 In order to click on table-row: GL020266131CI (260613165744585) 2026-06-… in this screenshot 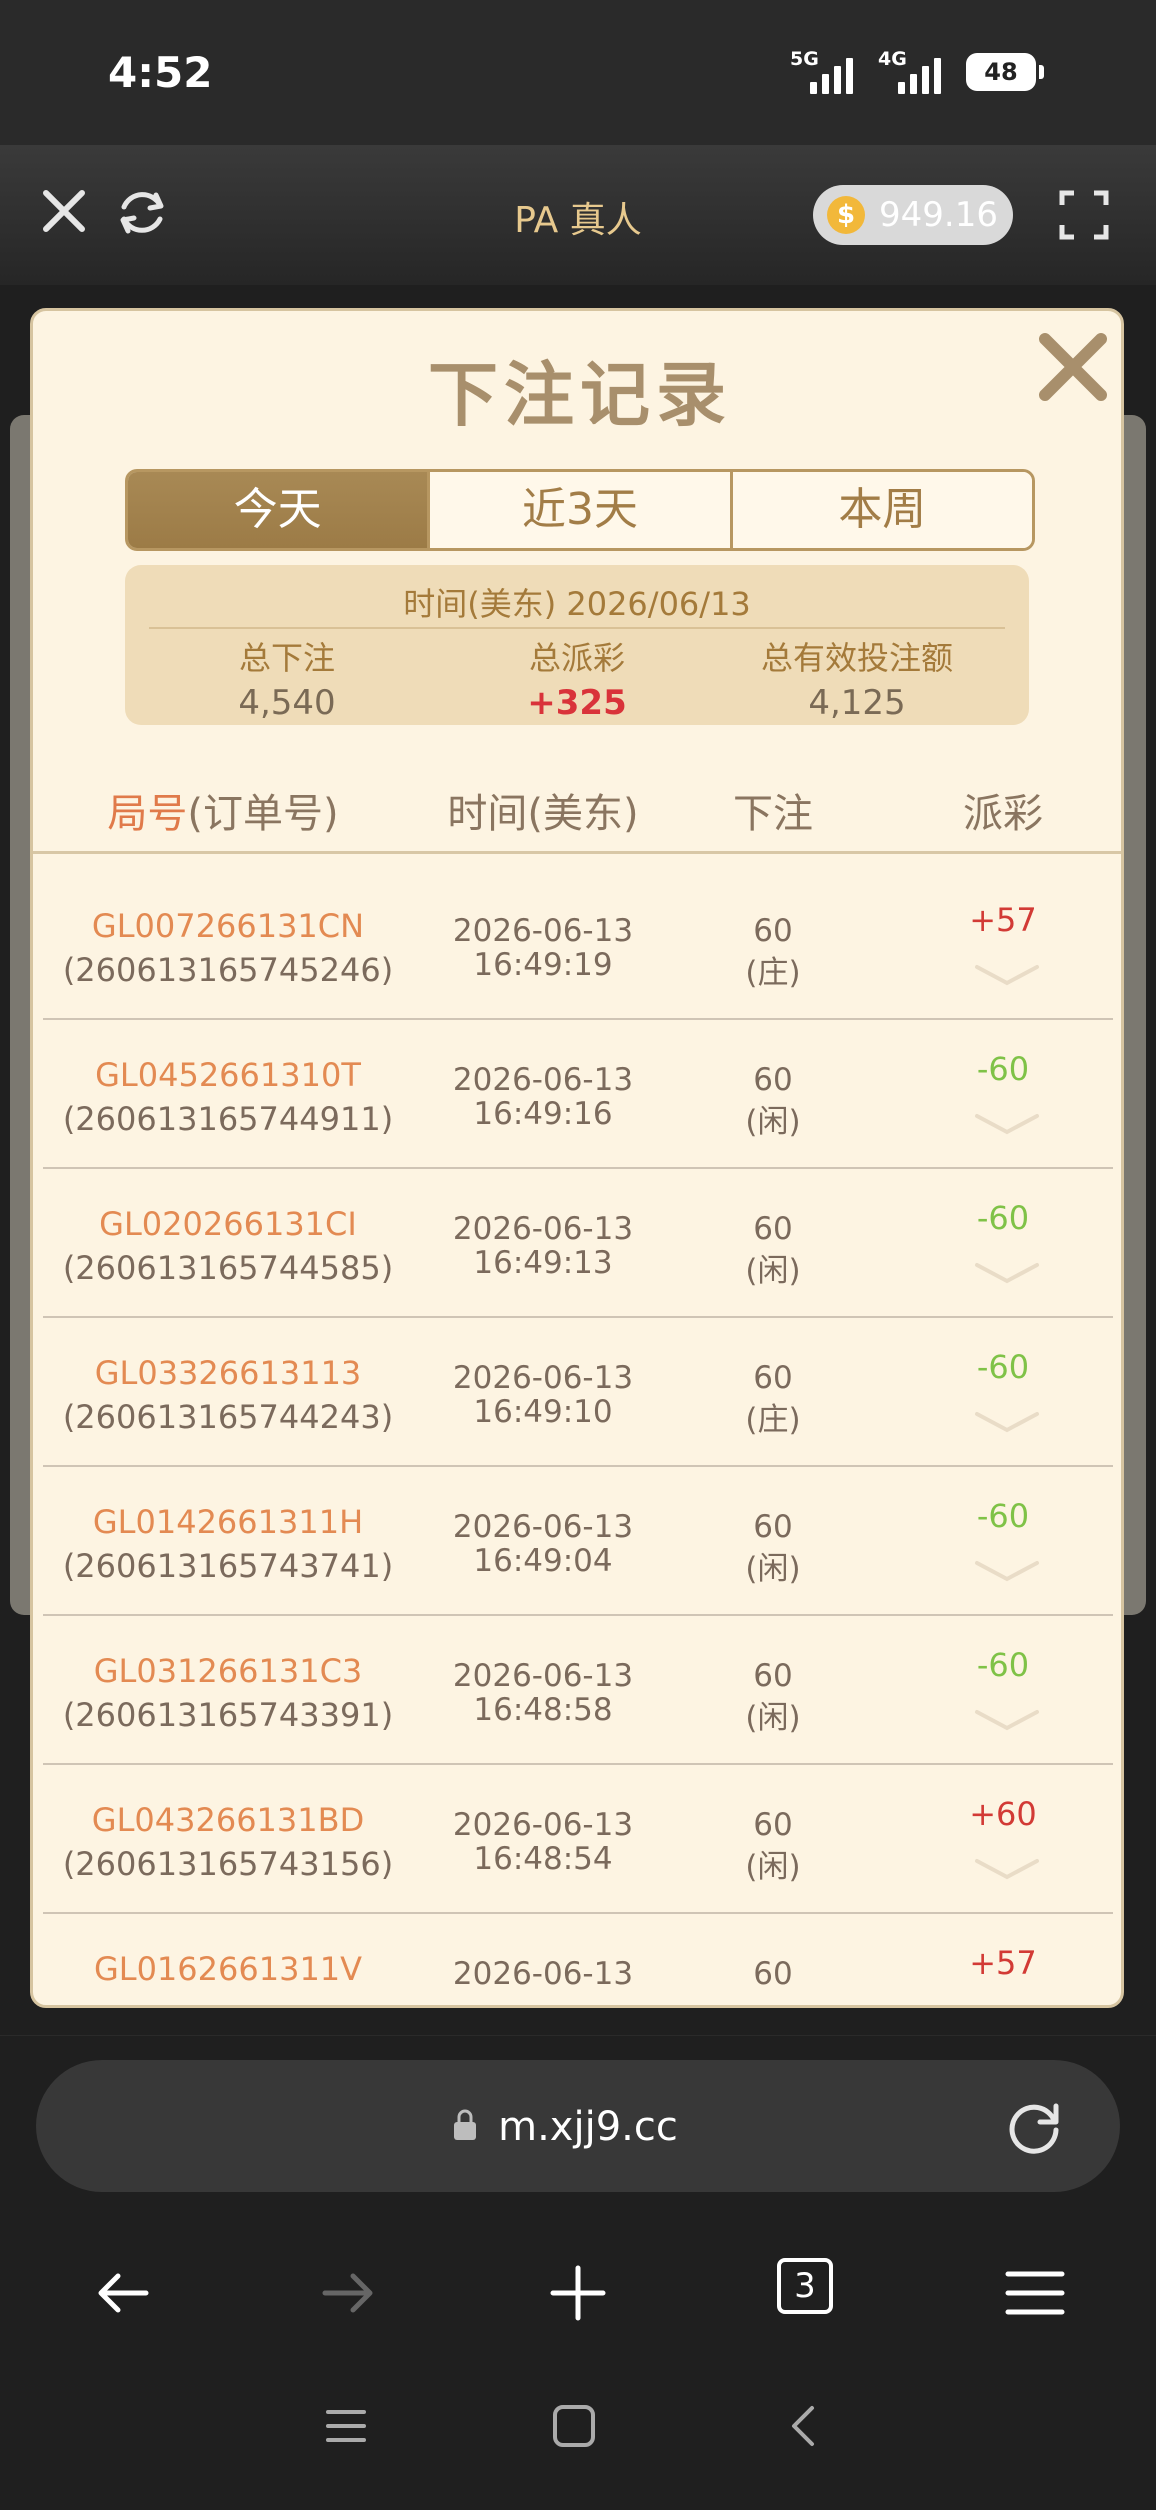, I will do `click(578, 1243)`.